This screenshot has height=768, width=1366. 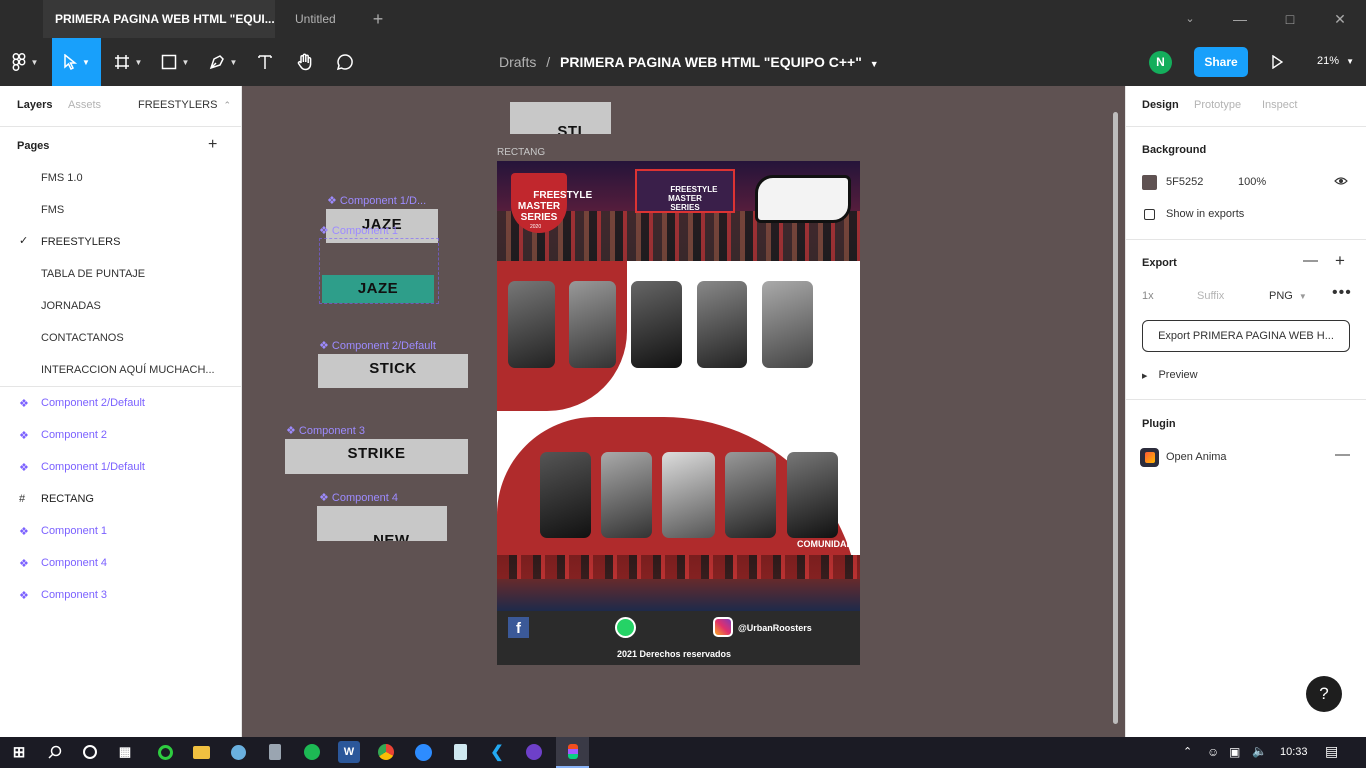 I want to click on canvas-scrollbar, so click(x=1115, y=418).